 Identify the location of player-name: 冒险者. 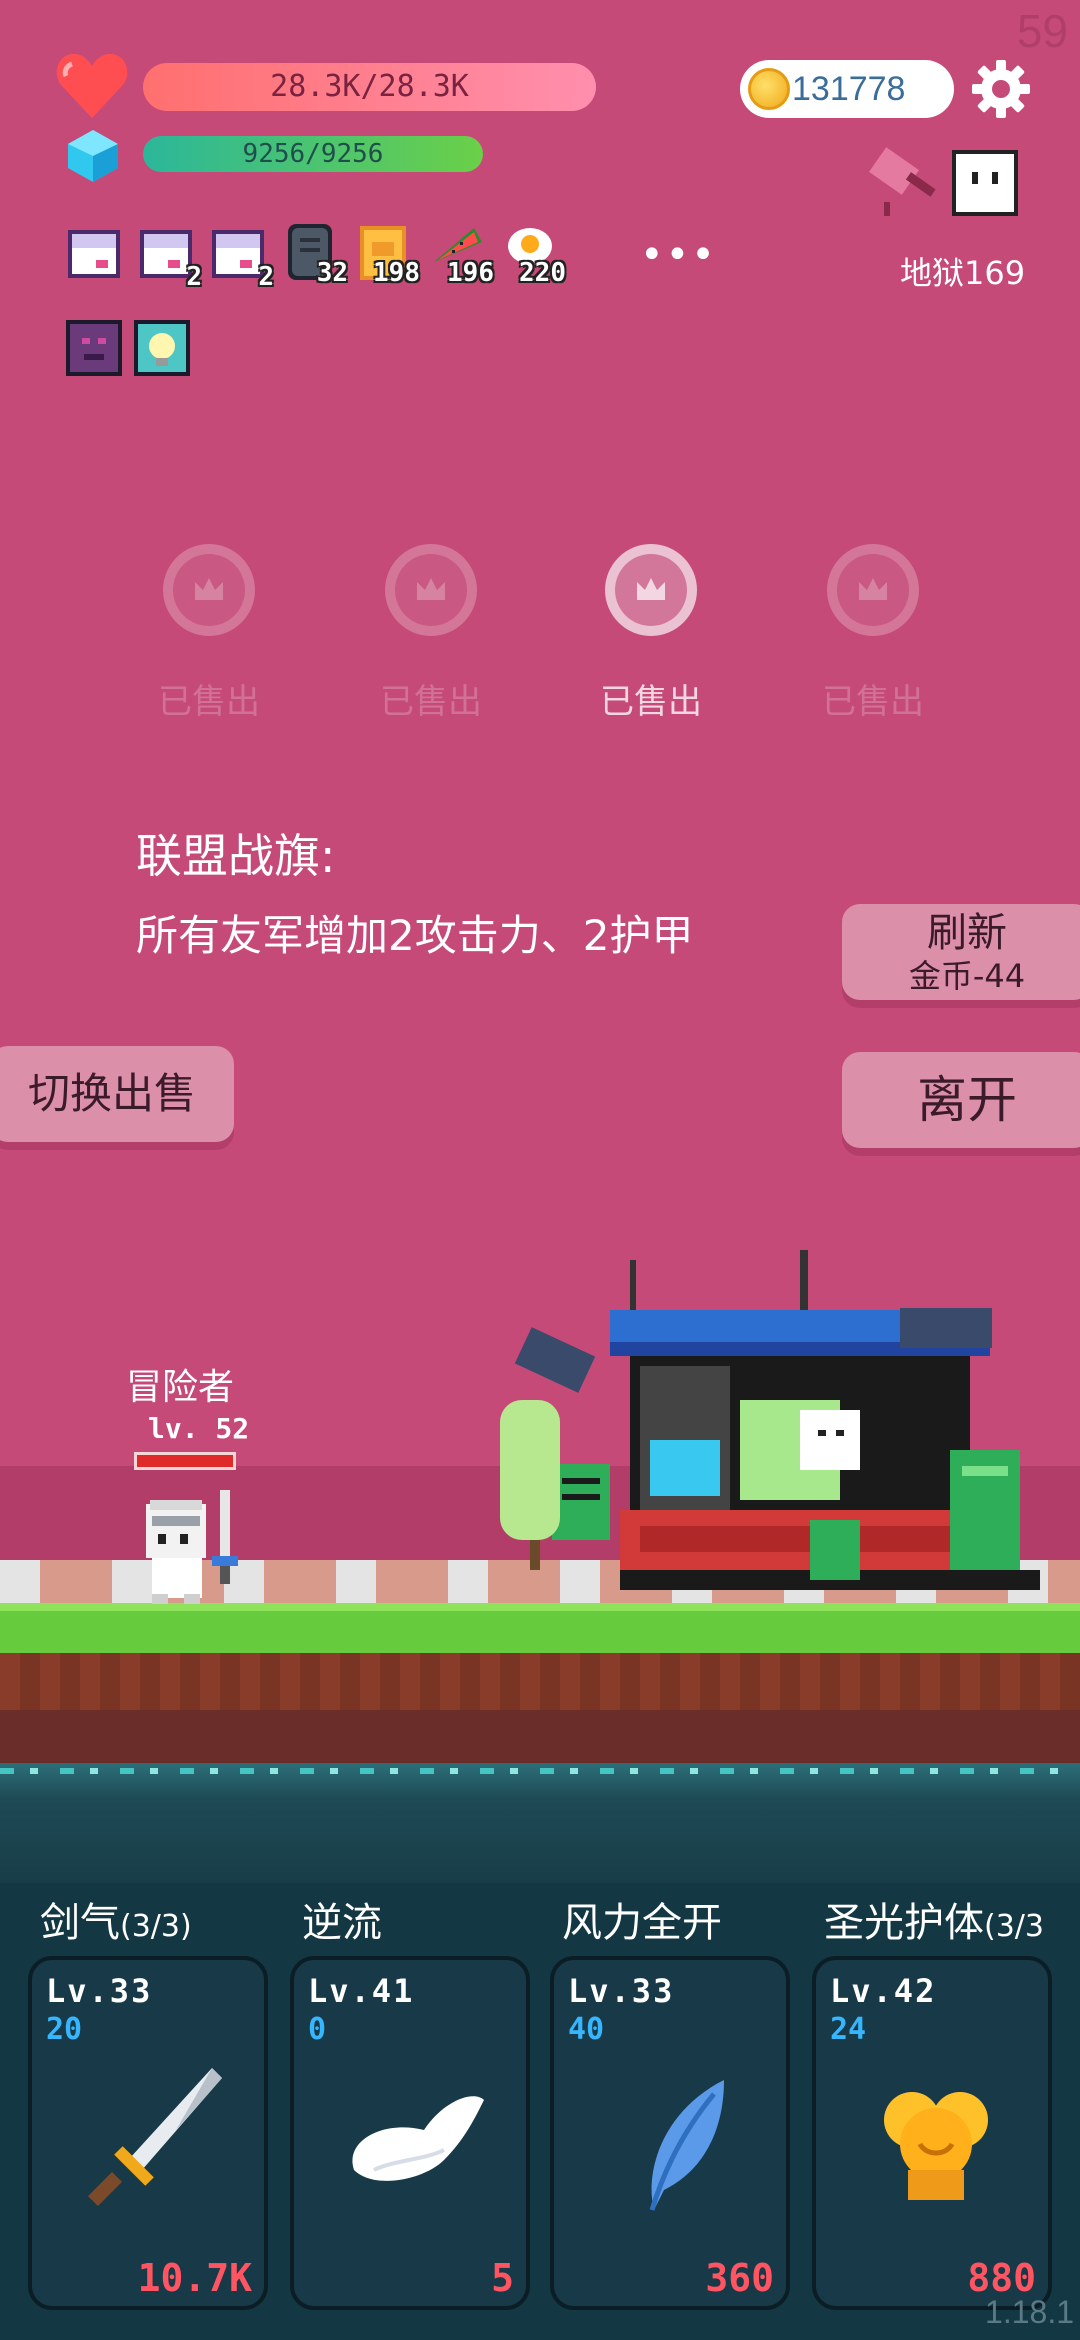
(180, 1387).